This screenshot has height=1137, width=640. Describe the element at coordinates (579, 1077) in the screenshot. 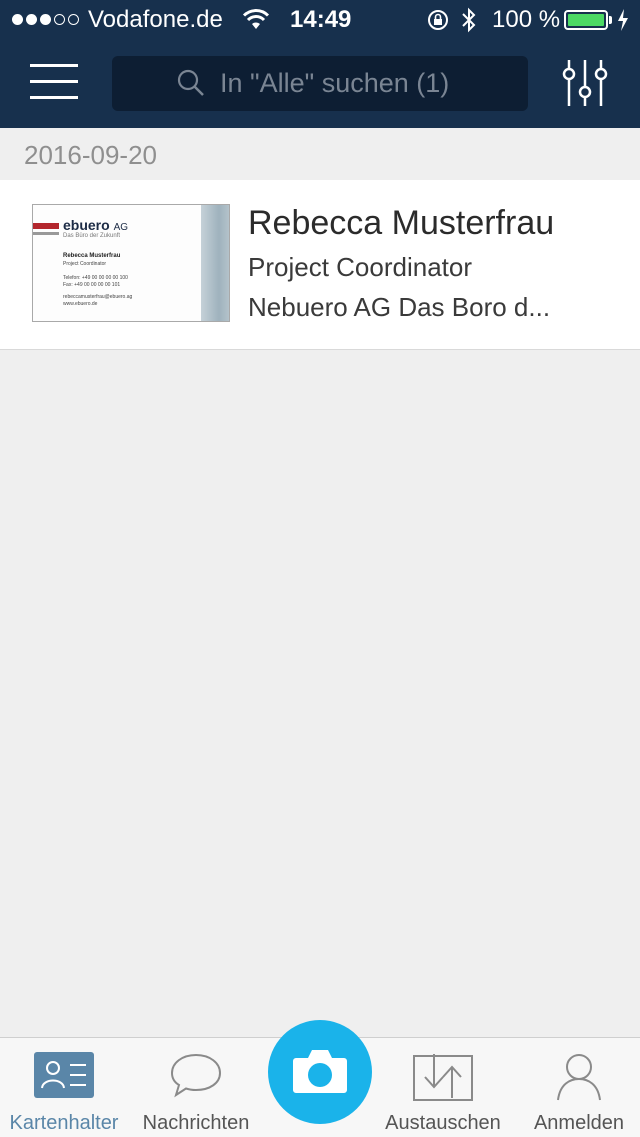

I see `person-icon` at that location.